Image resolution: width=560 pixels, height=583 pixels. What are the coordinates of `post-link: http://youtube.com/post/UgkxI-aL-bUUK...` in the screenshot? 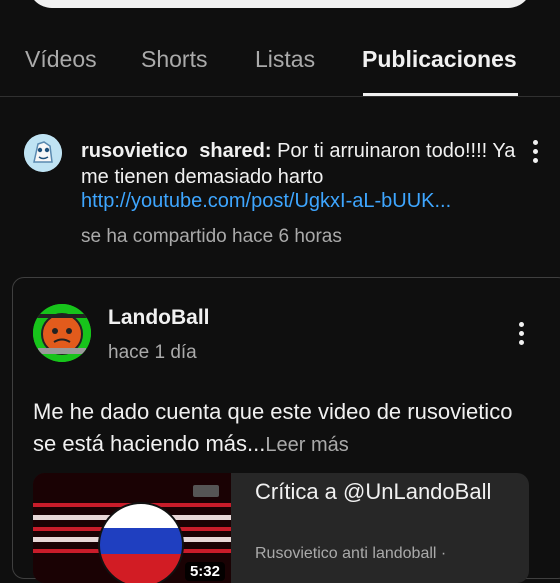 It's located at (266, 201).